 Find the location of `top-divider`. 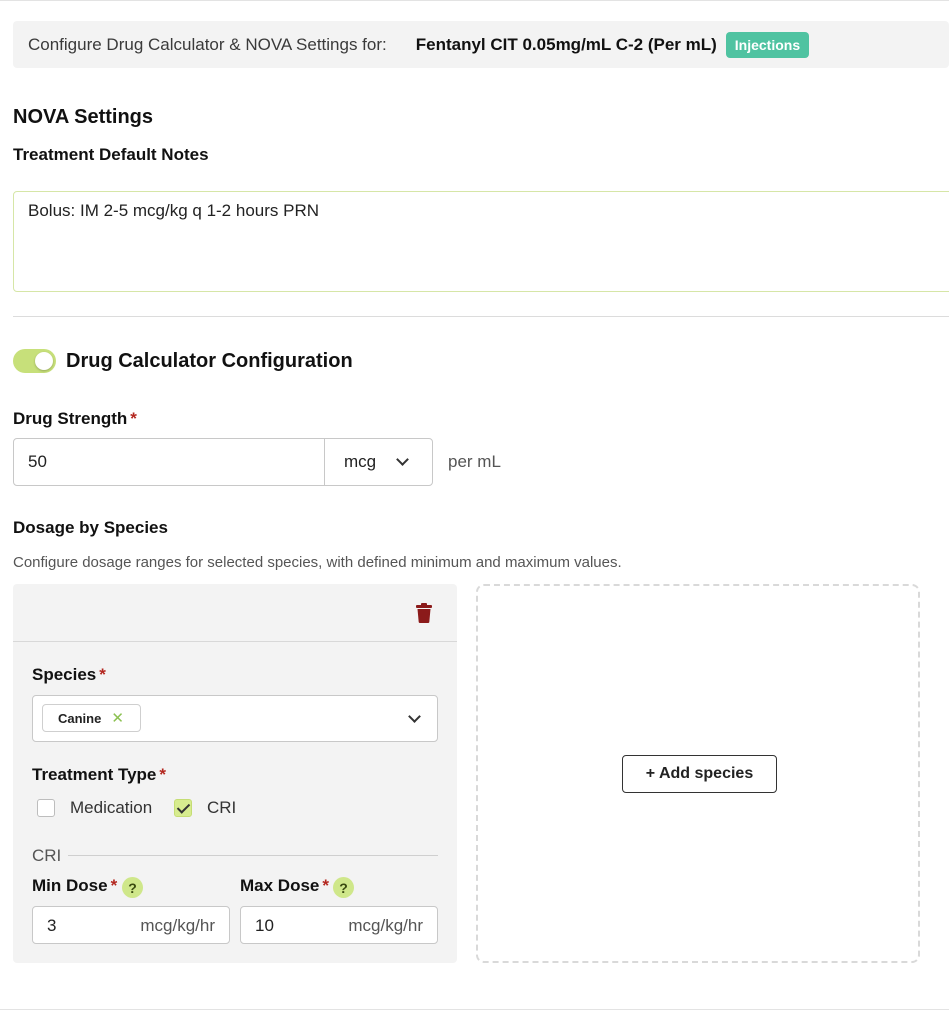

top-divider is located at coordinates (474, 0).